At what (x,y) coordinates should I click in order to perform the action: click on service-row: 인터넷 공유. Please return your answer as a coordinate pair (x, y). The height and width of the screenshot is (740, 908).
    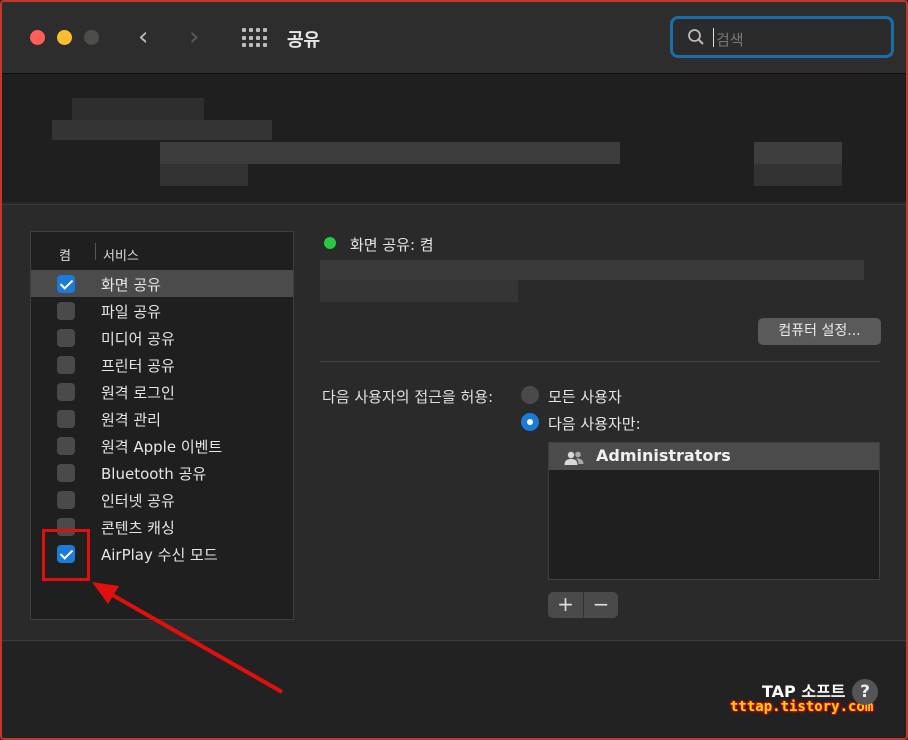
    Looking at the image, I should click on (162, 499).